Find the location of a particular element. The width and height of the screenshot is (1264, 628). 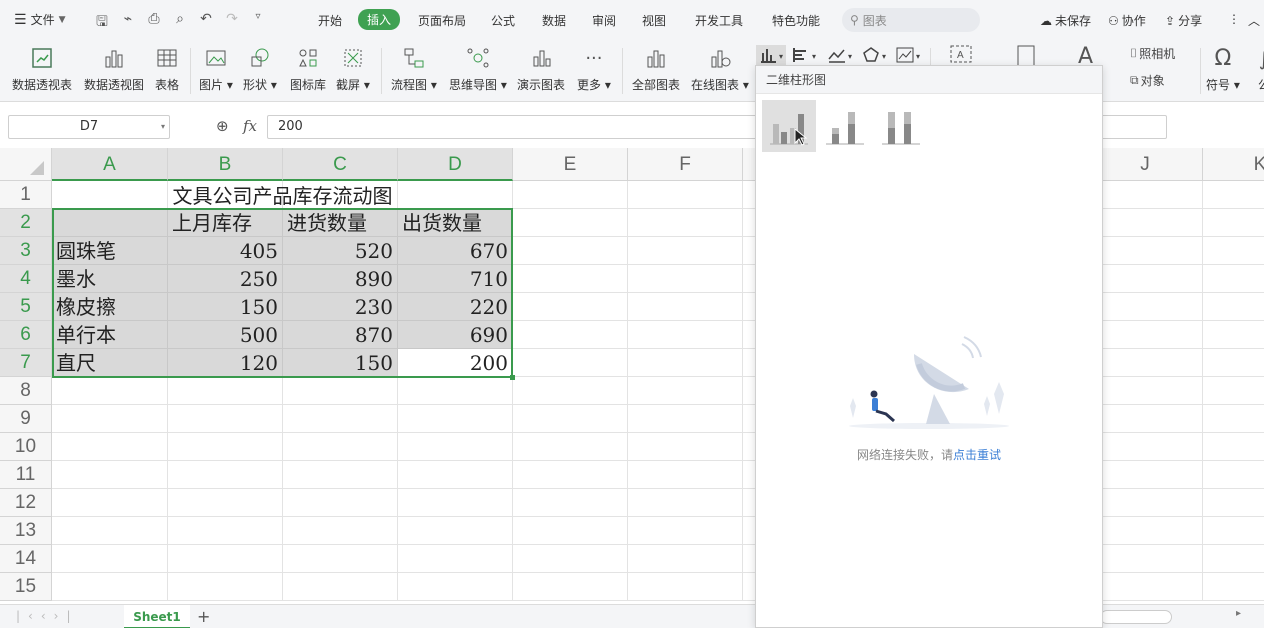

cell-d15 is located at coordinates (455, 587).